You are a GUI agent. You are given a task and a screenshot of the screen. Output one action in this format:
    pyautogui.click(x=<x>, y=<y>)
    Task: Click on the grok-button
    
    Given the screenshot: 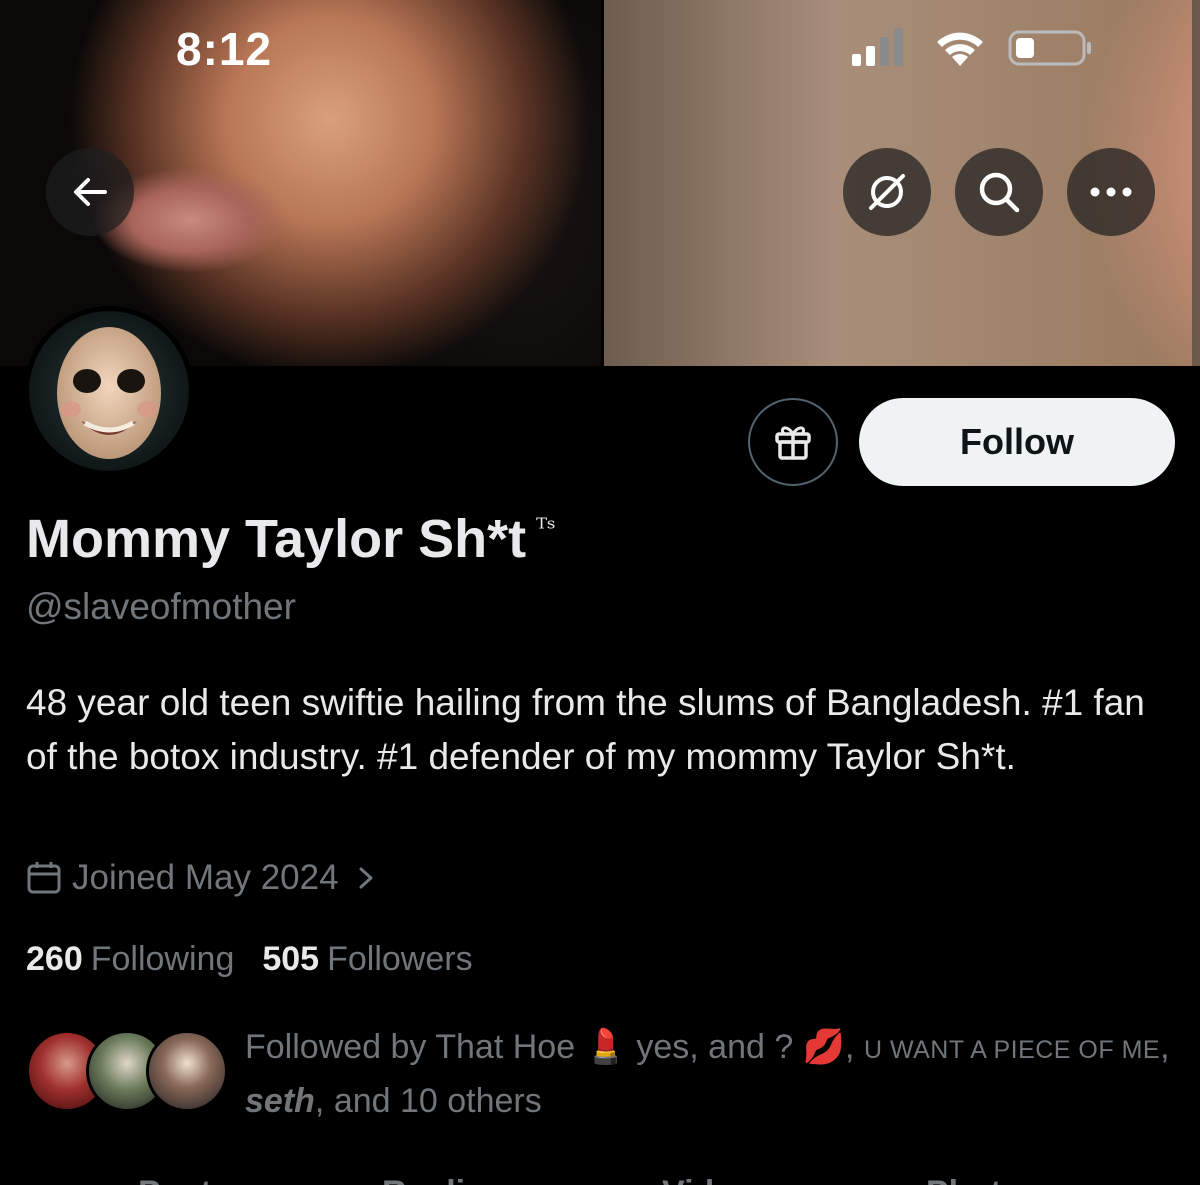 What is the action you would take?
    pyautogui.click(x=887, y=192)
    